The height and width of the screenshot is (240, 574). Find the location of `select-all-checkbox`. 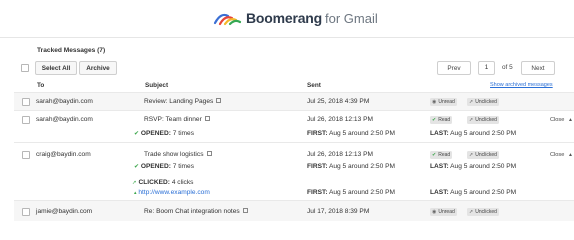

select-all-checkbox is located at coordinates (25, 68).